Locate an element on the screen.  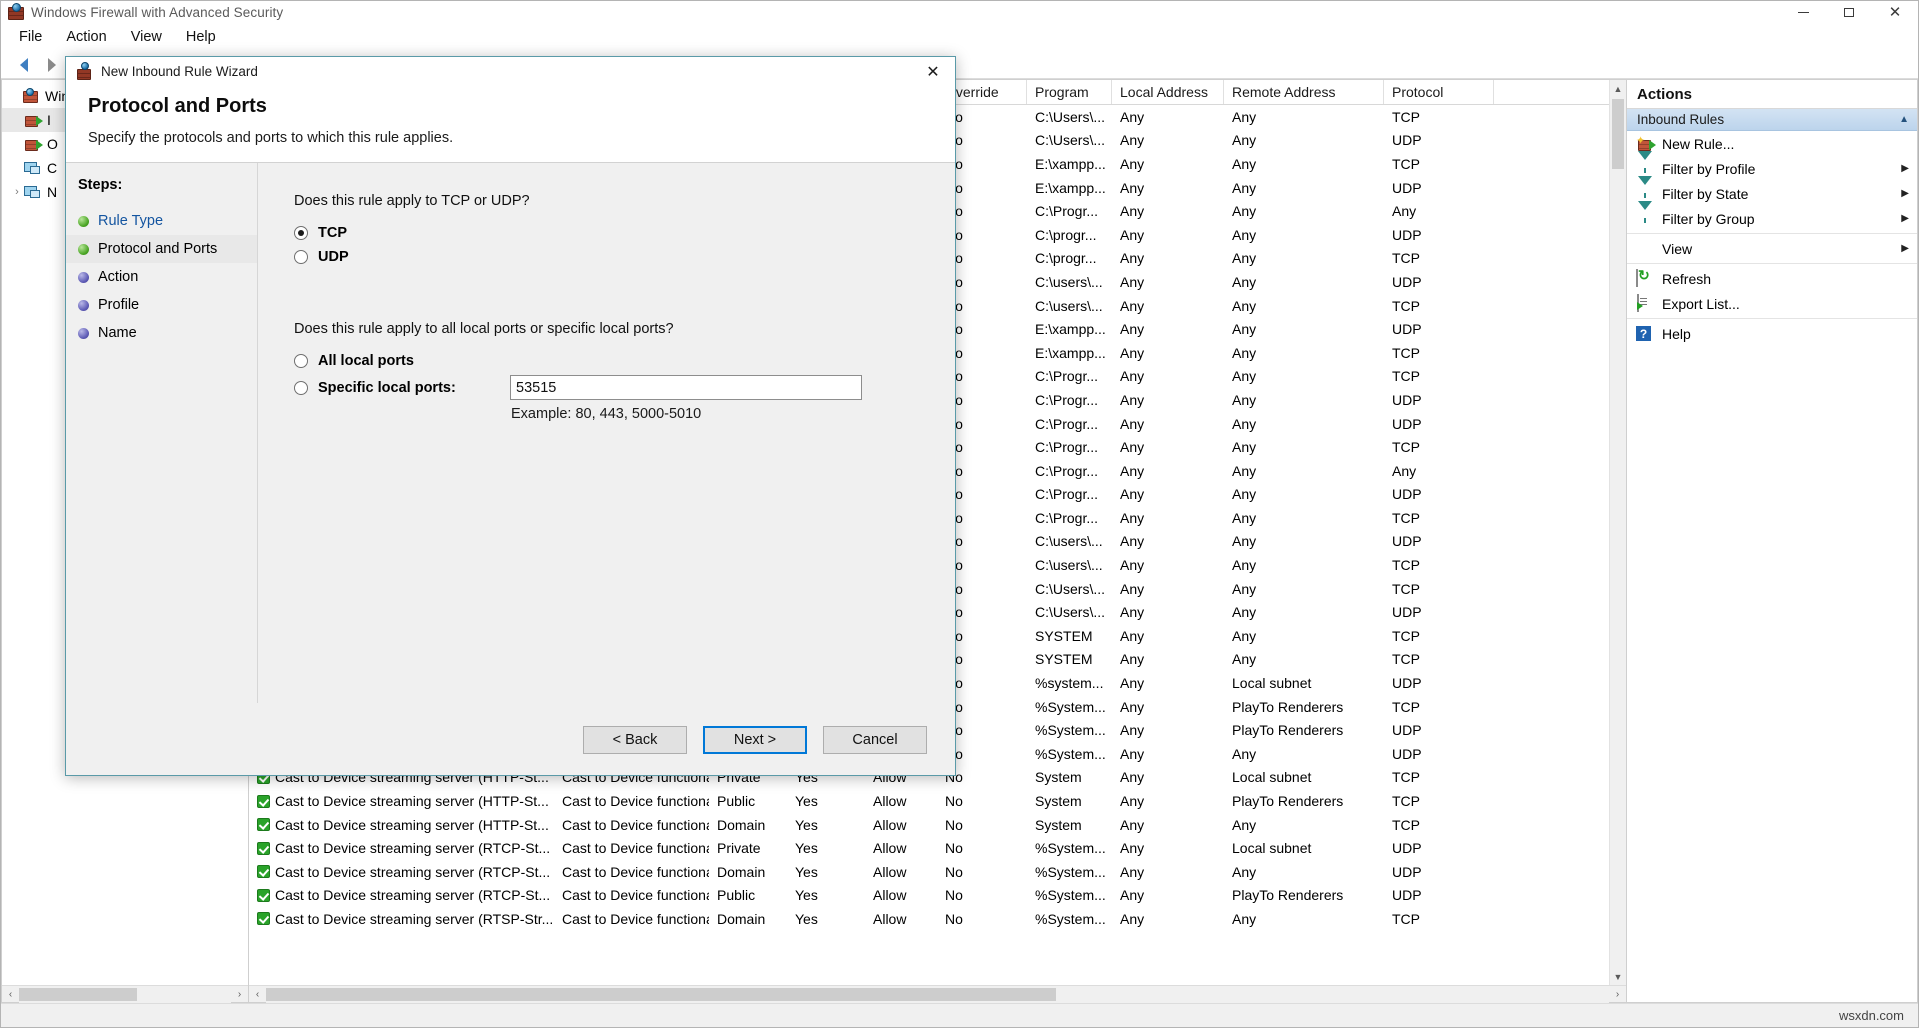
scroll-up-icon: ▲ is located at coordinates (1618, 88).